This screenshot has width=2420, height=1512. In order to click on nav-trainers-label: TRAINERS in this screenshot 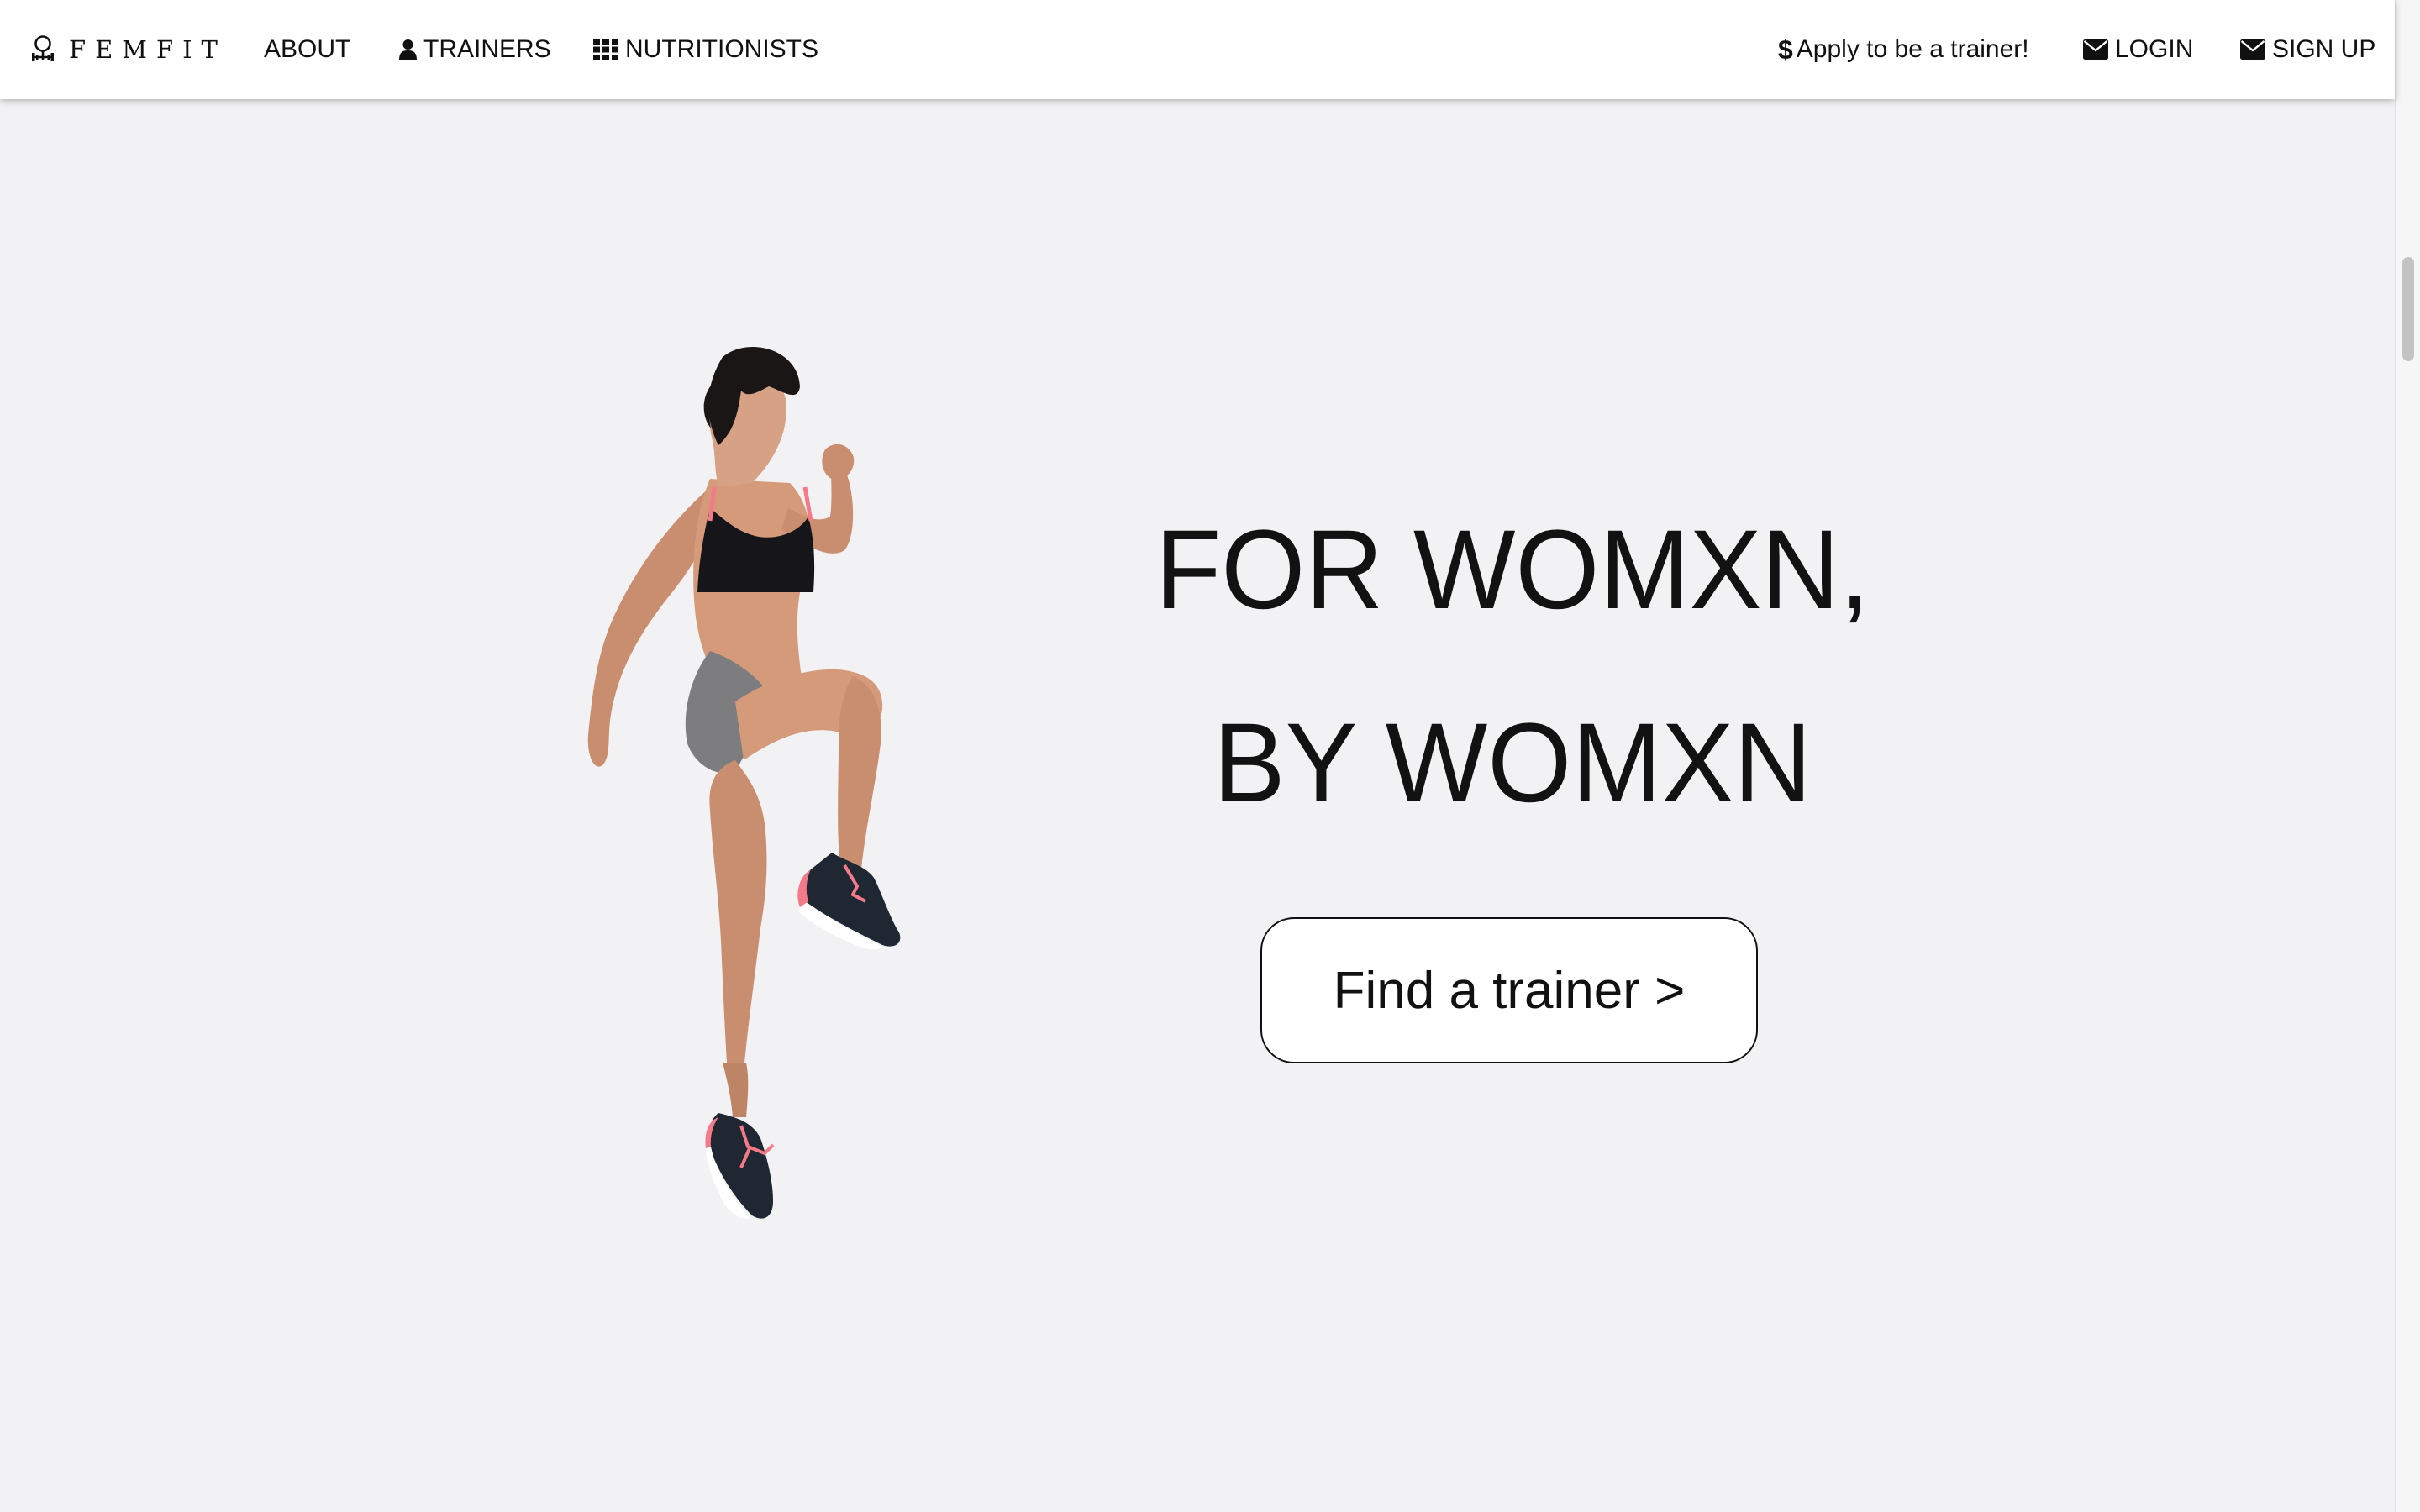, I will do `click(487, 49)`.